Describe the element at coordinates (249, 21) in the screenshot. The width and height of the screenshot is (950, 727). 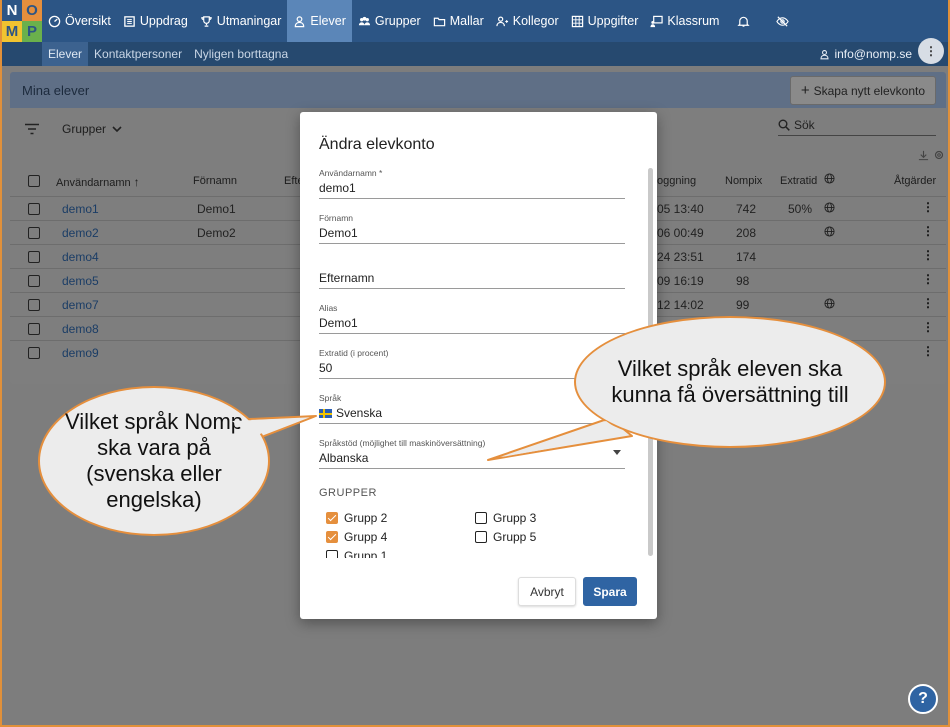
I see `nav-item-label: Utmaningar` at that location.